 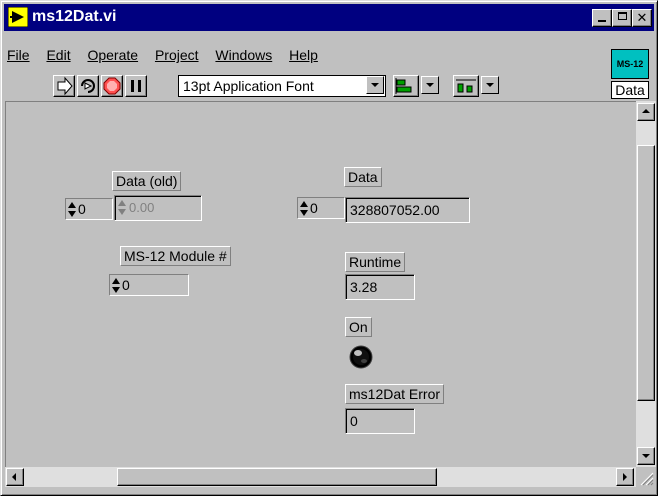 What do you see at coordinates (602, 21) in the screenshot?
I see `minimize-icon` at bounding box center [602, 21].